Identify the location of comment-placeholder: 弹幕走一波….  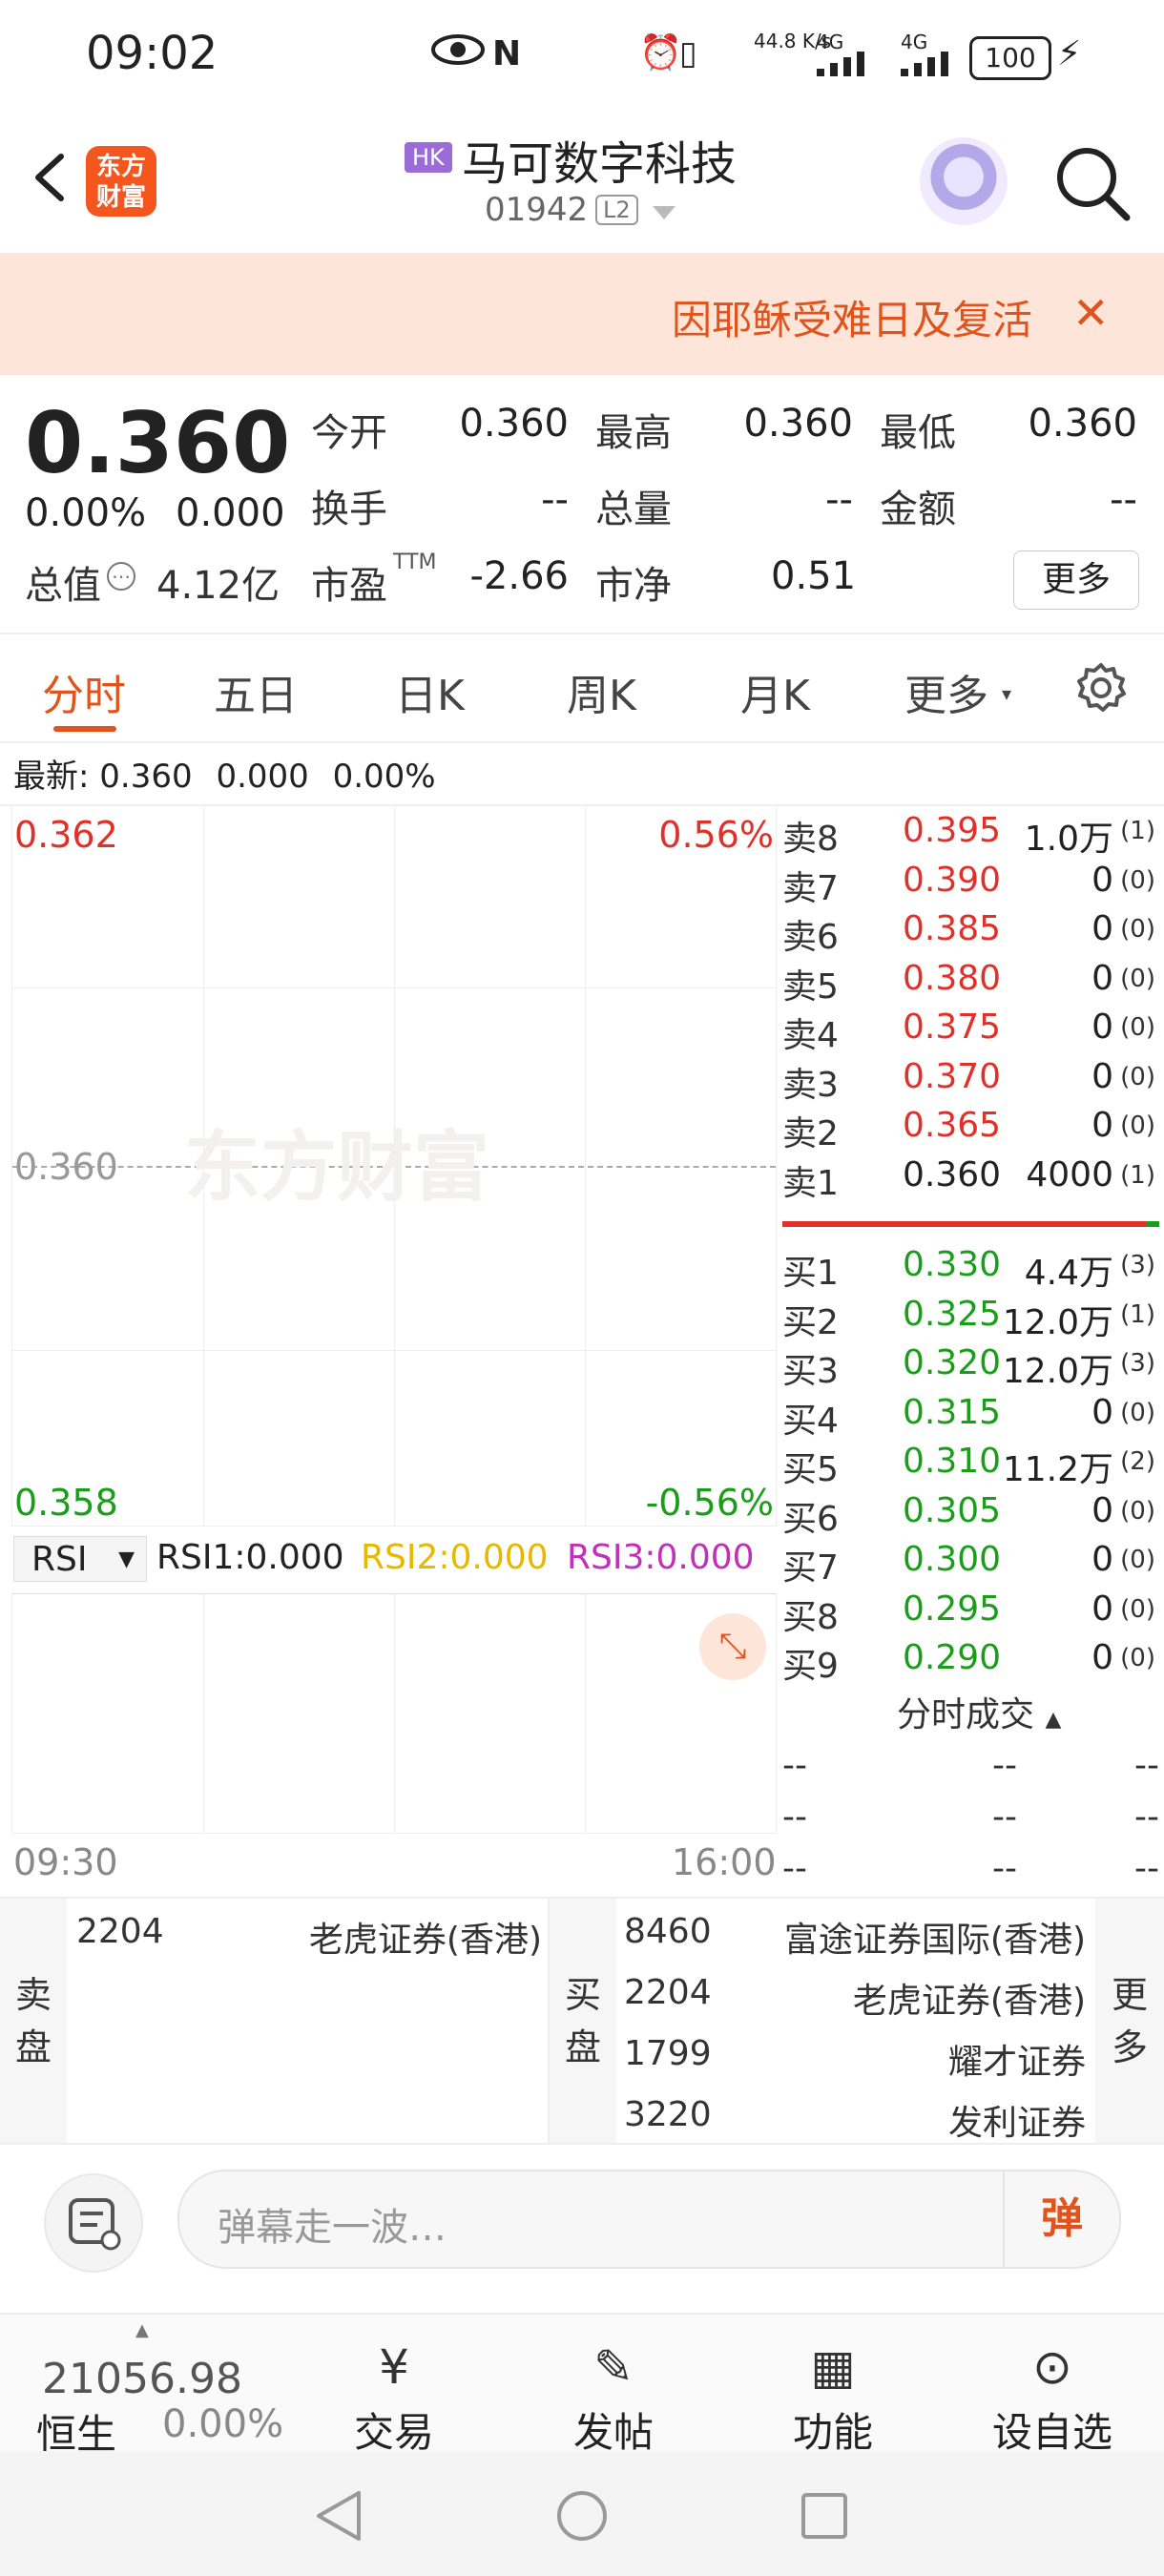
(332, 2228).